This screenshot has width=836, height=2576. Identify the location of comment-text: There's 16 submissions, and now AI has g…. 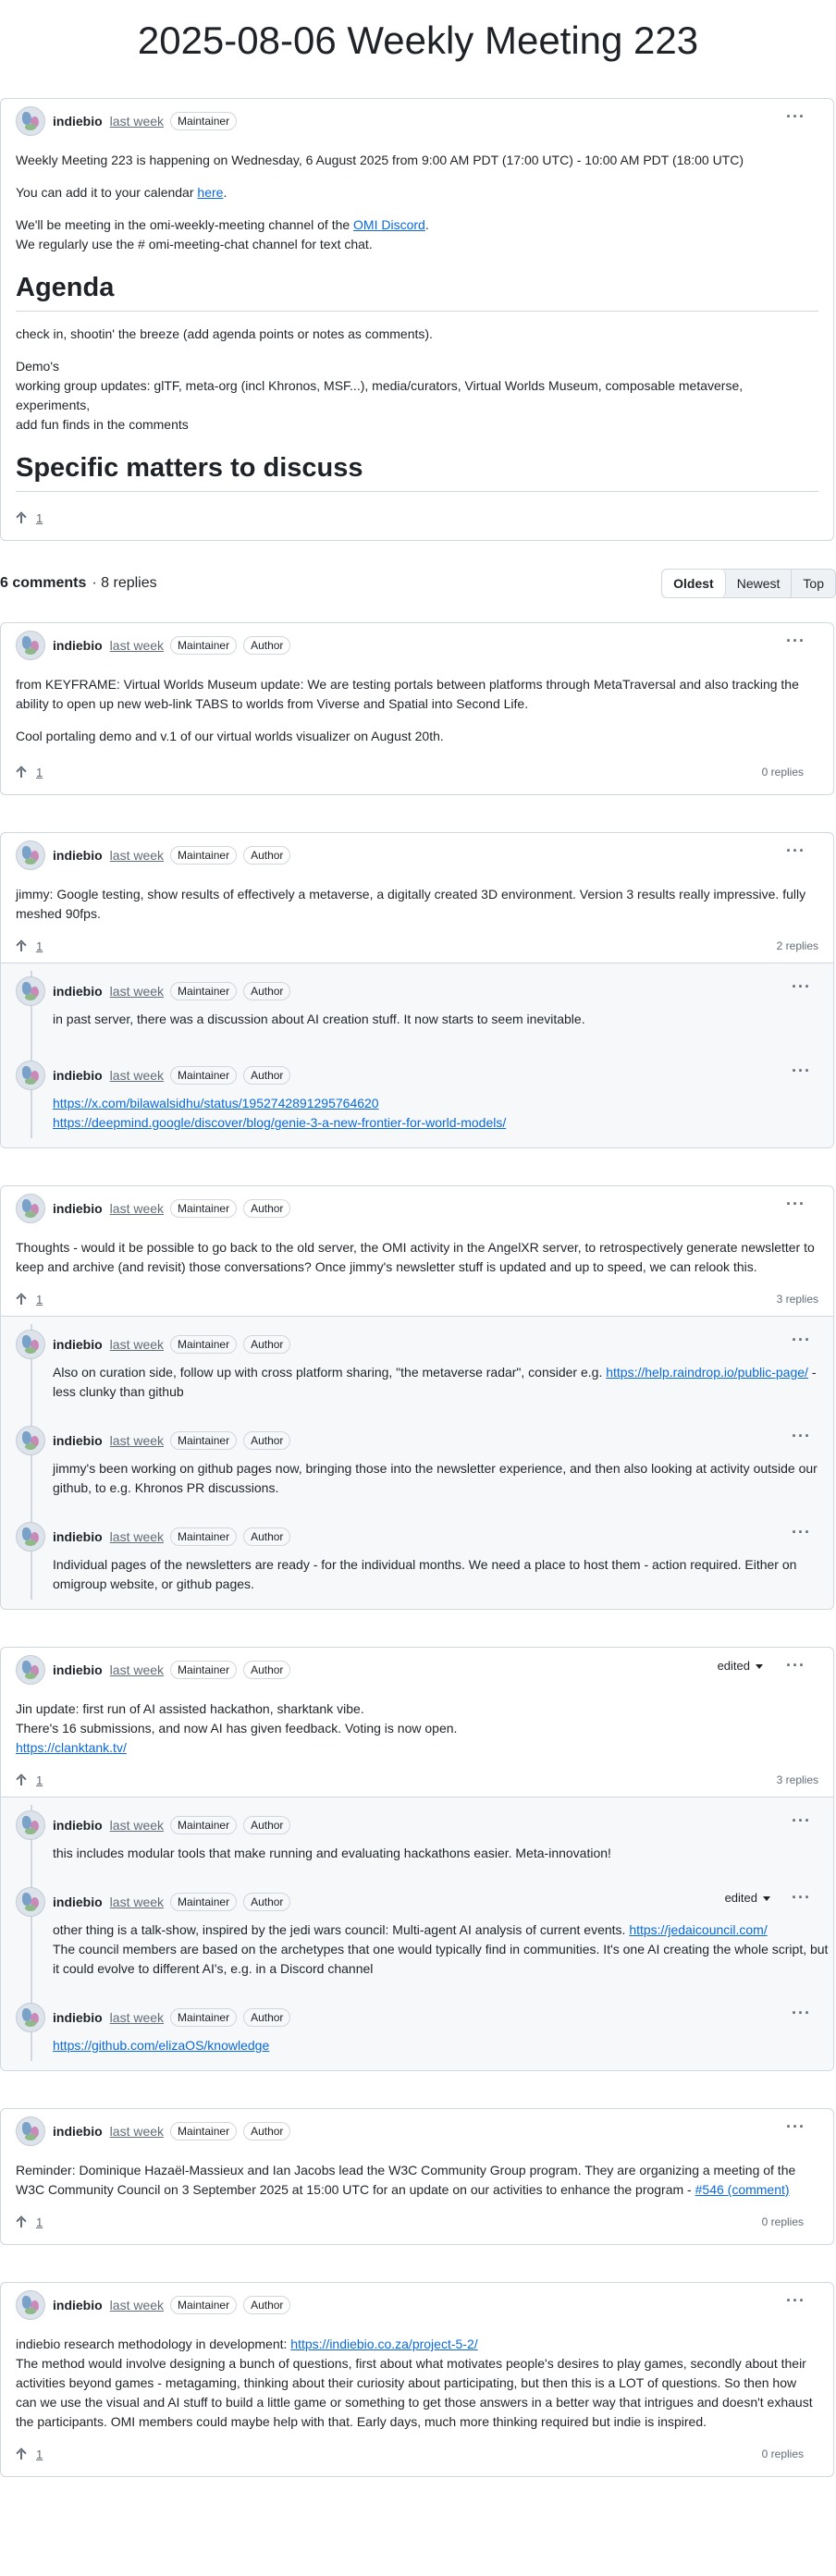
(237, 1728).